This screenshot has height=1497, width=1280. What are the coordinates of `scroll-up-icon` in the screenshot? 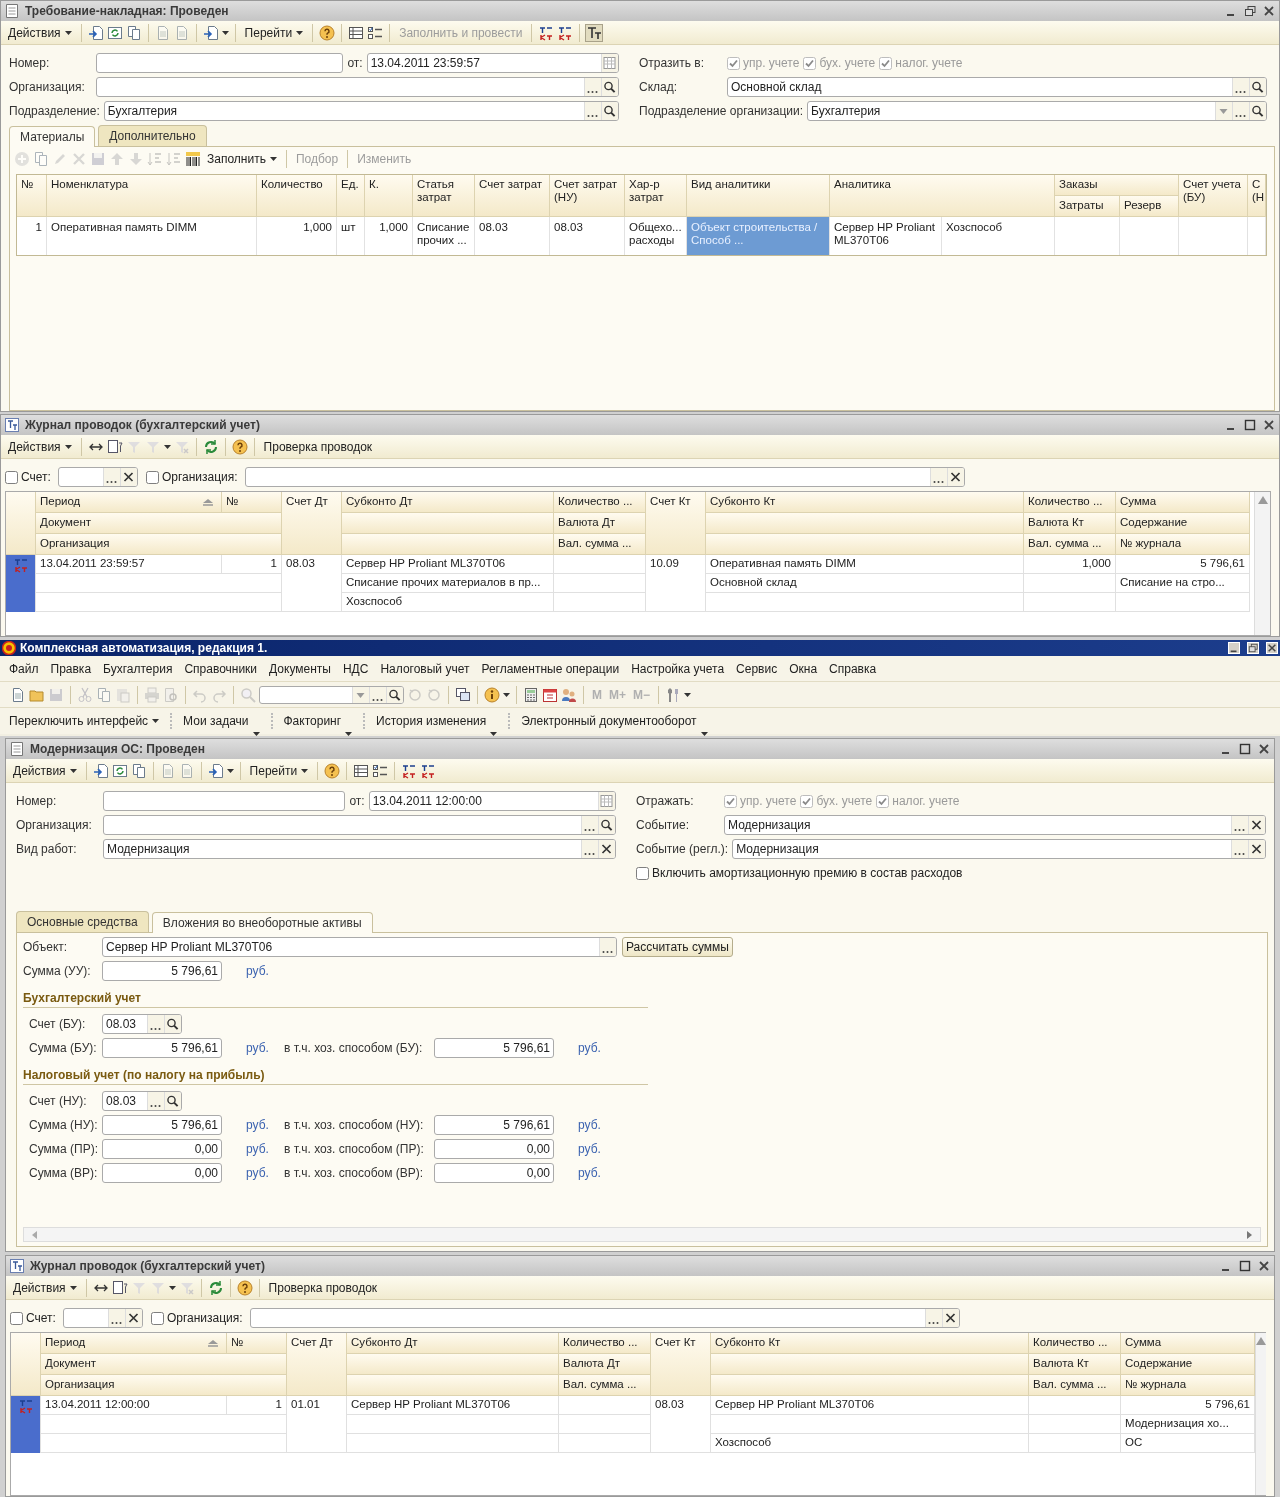 It's located at (1261, 1341).